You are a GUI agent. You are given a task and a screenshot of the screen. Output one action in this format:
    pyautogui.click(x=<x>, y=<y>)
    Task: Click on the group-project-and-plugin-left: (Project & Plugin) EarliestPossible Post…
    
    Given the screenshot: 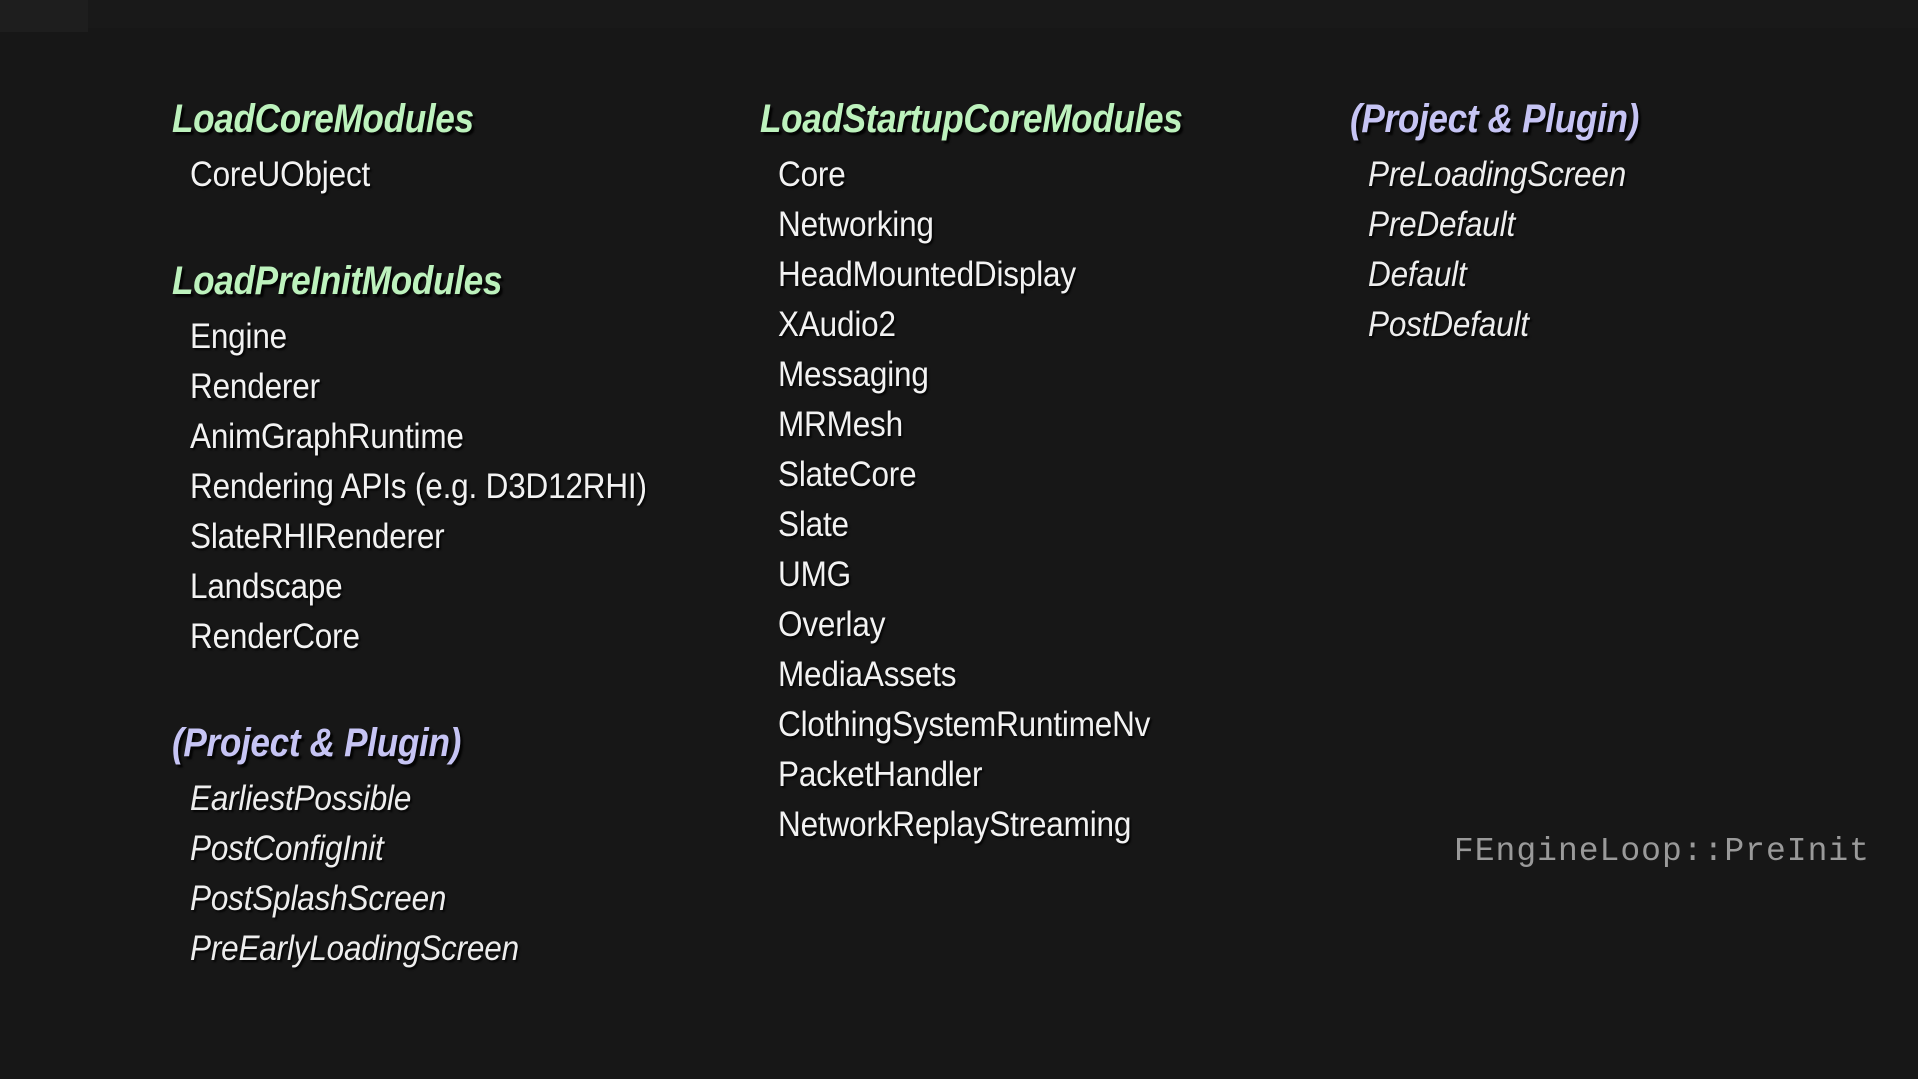 What is the action you would take?
    pyautogui.click(x=402, y=847)
    